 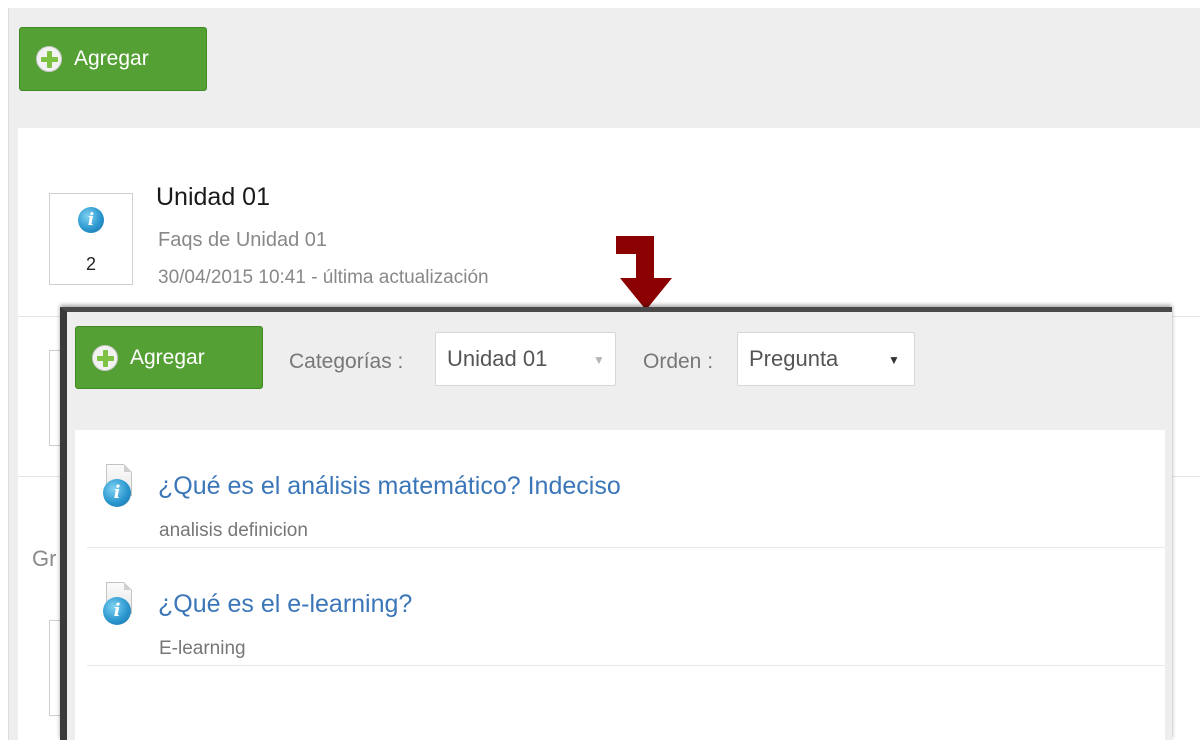 I want to click on faq-tags: E-learning, so click(x=202, y=648).